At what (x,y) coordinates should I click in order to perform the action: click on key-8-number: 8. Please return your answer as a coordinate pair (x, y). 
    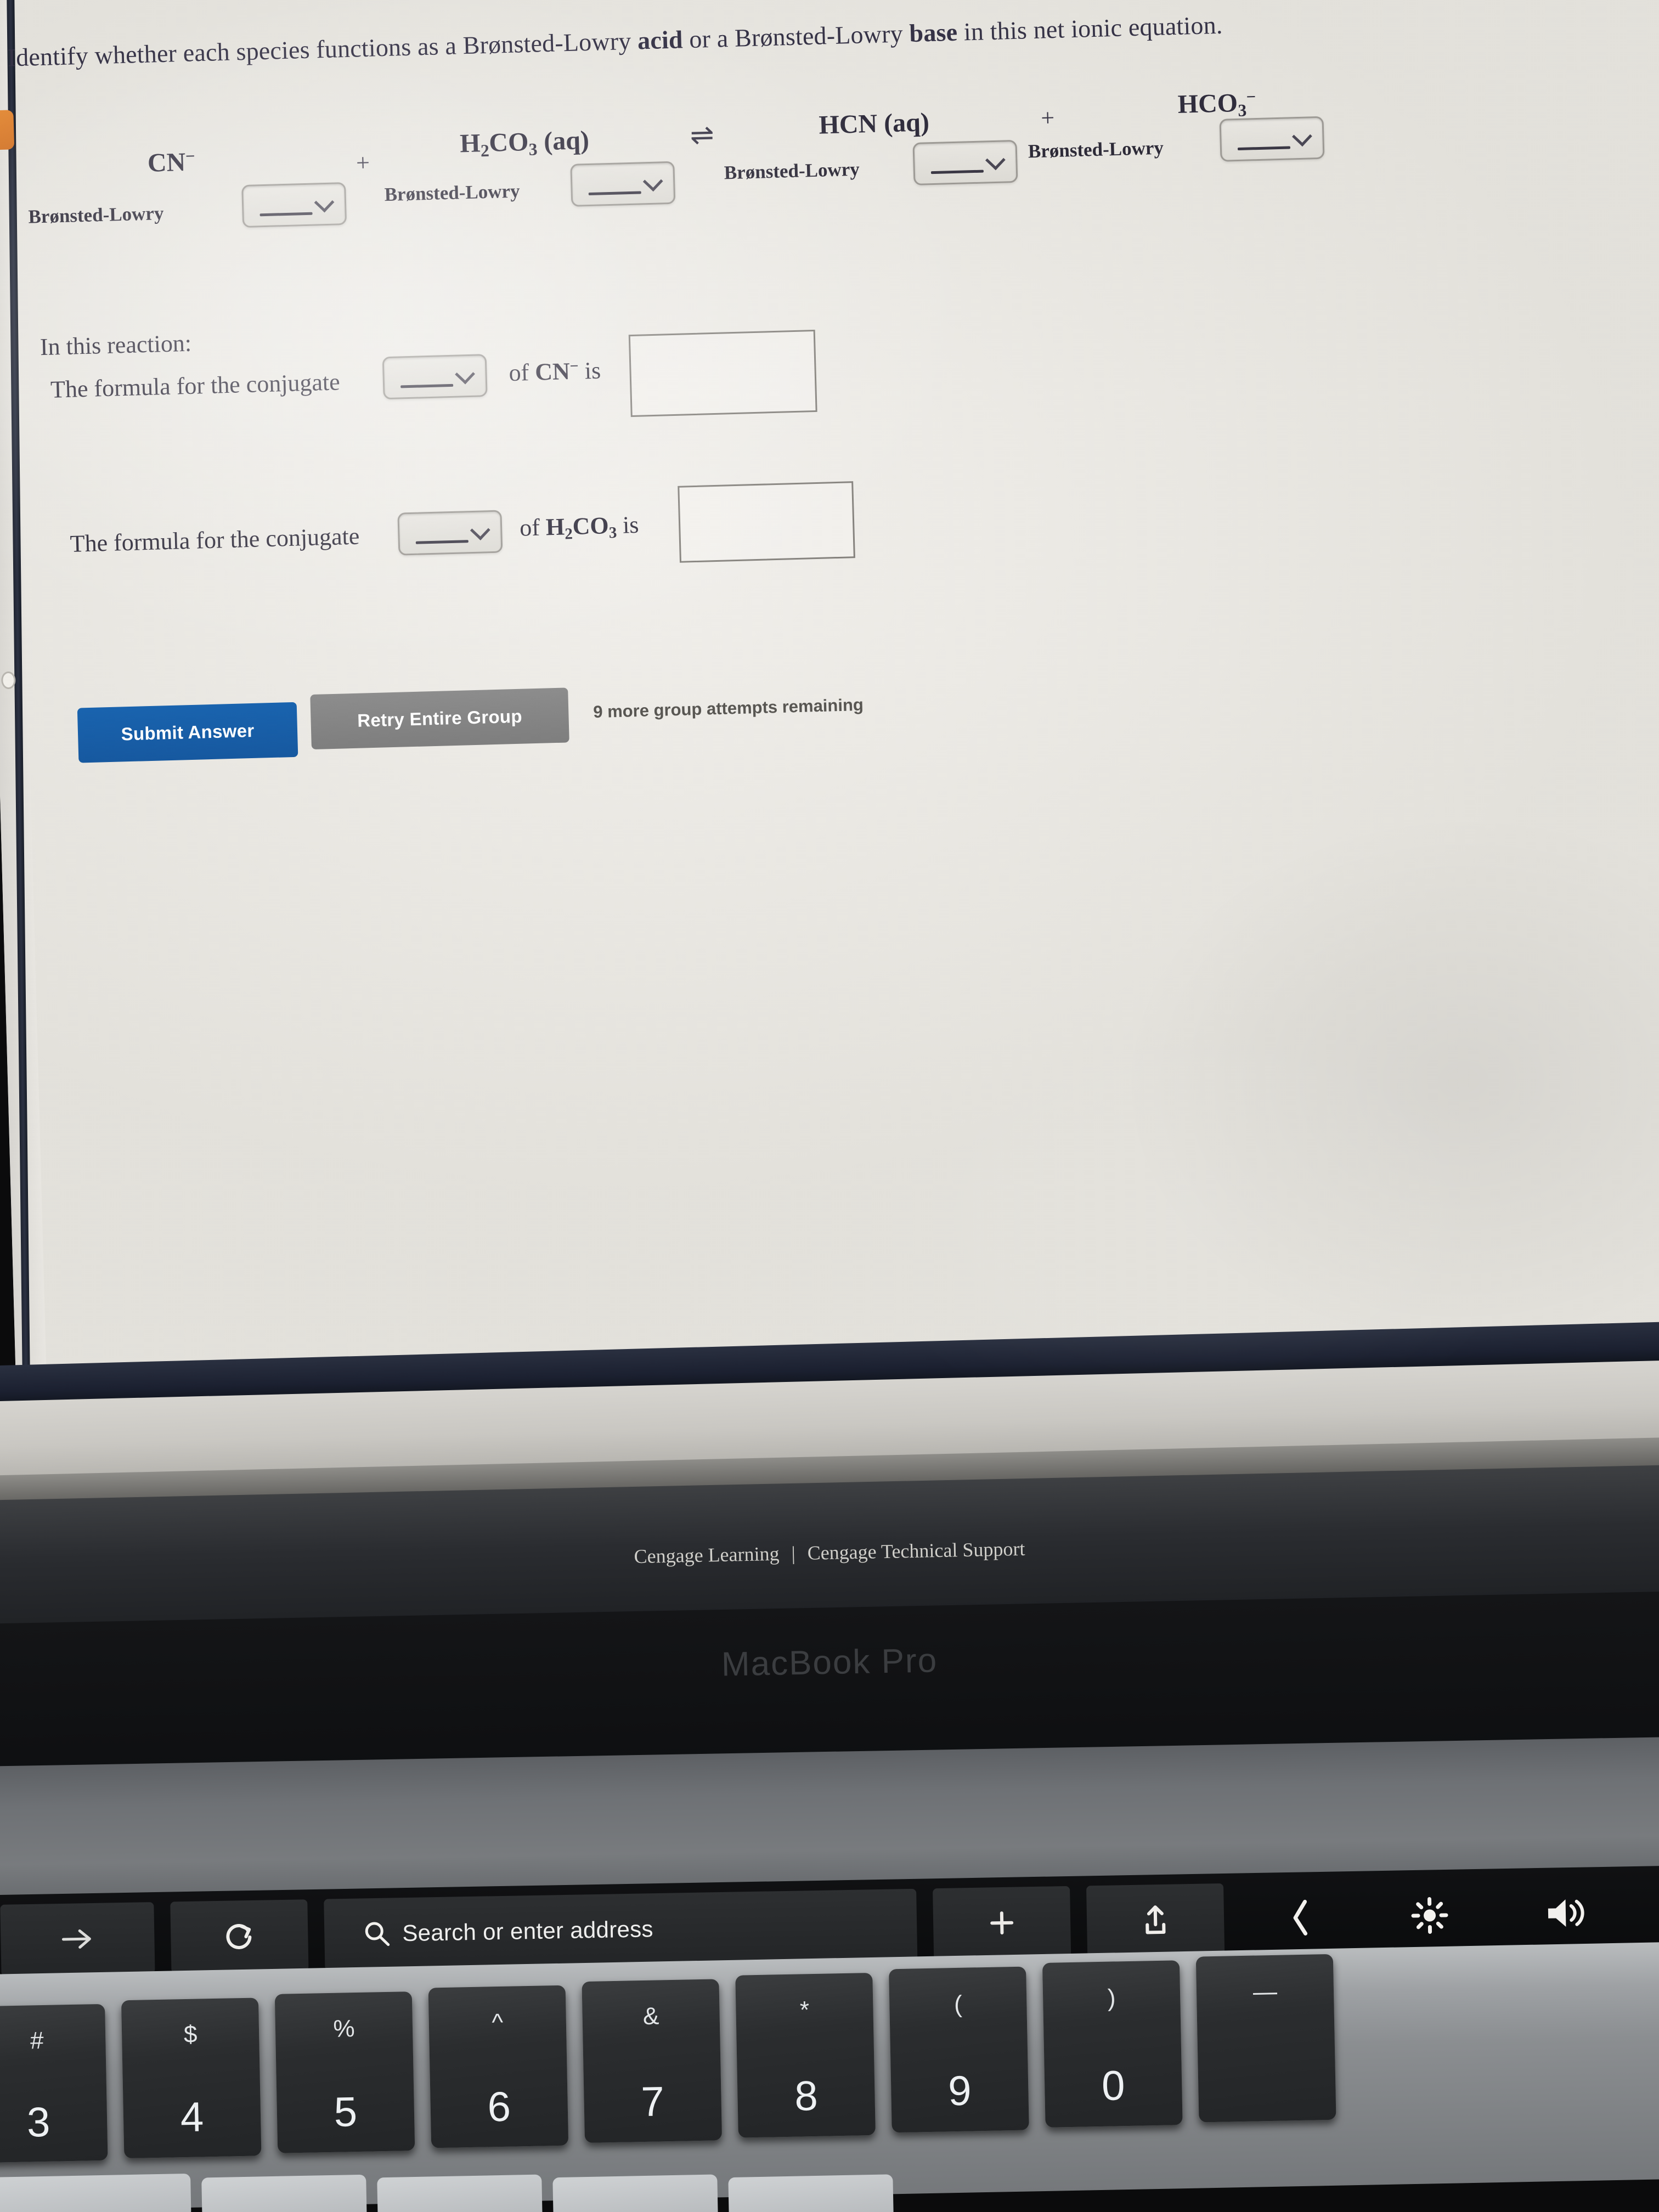
    Looking at the image, I should click on (806, 2096).